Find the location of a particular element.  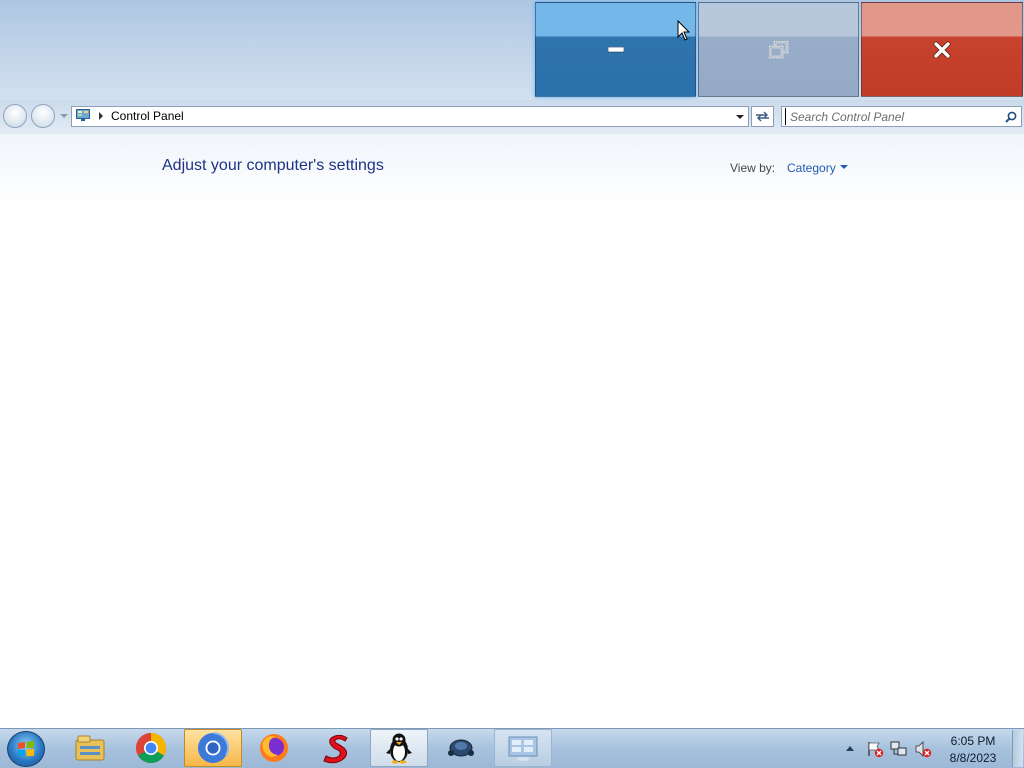

clock-time: 6:05 PM is located at coordinates (973, 741).